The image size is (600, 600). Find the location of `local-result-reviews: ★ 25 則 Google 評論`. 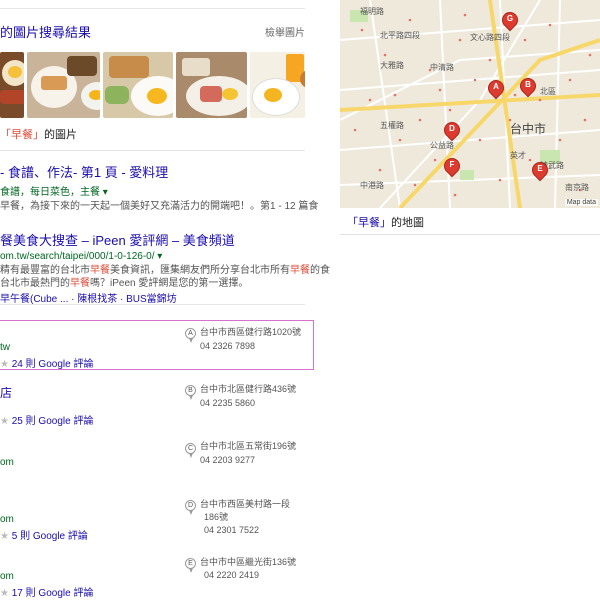

local-result-reviews: ★ 25 則 Google 評論 is located at coordinates (46, 419).